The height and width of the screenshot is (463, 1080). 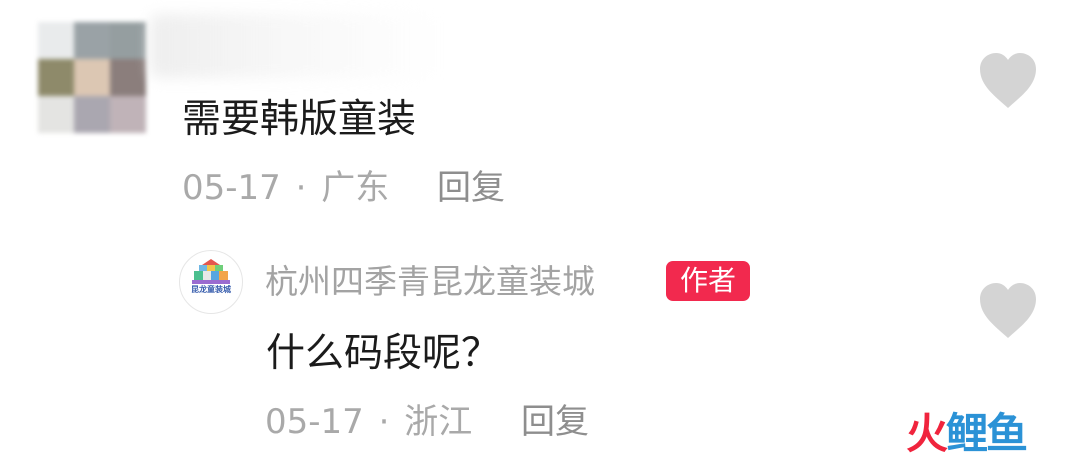 I want to click on comment-location: 广东, so click(x=355, y=188).